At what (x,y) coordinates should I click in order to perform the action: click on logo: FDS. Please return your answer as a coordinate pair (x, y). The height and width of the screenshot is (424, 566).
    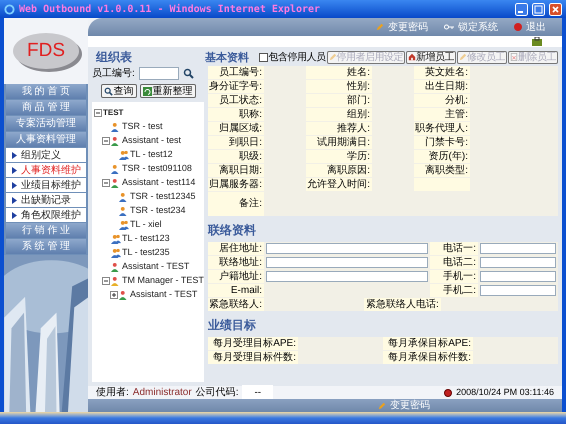
    Looking at the image, I should click on (46, 51).